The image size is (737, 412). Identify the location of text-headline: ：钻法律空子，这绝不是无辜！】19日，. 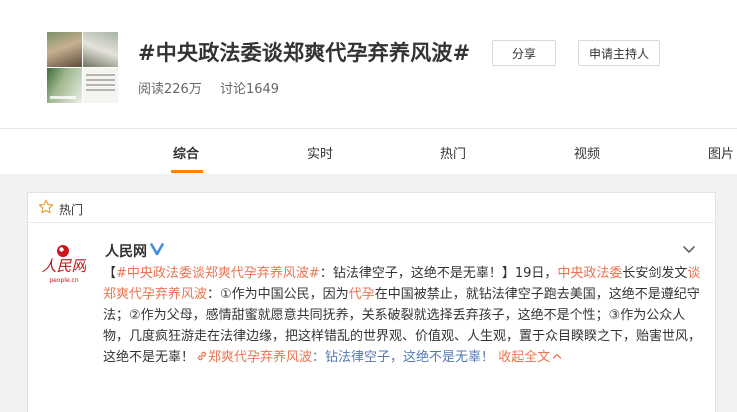
(438, 273).